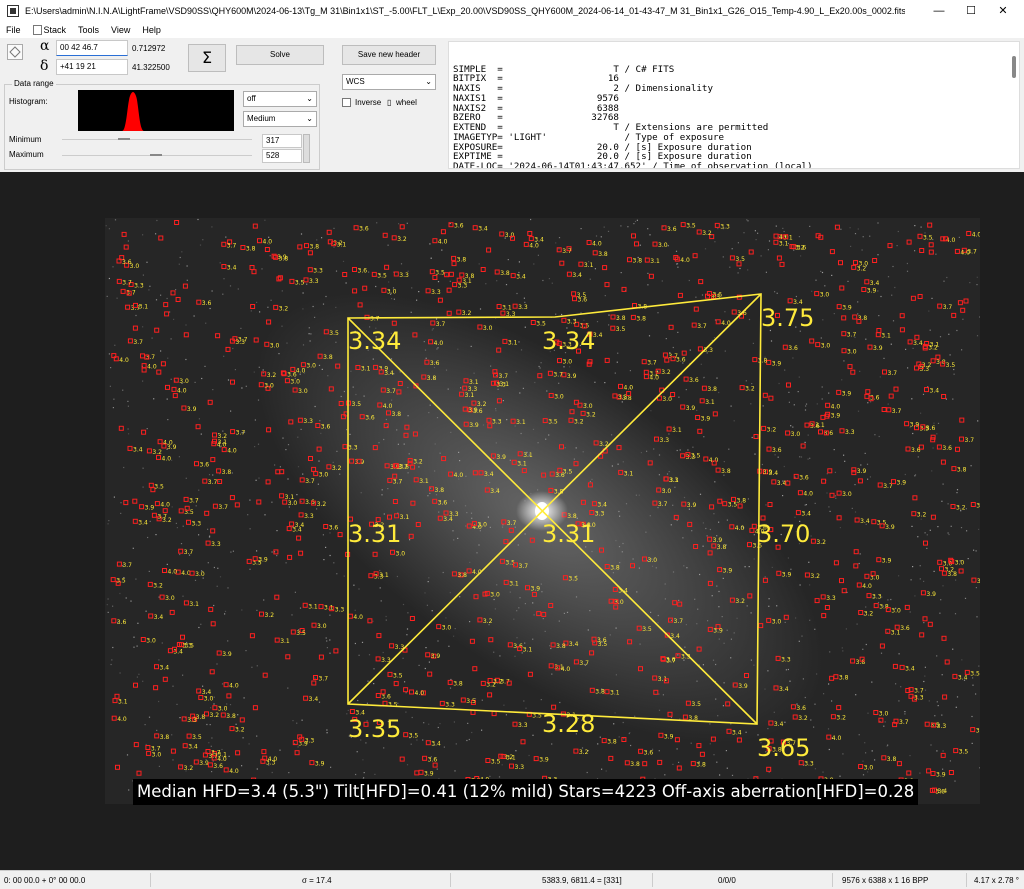 This screenshot has height=889, width=1024. Describe the element at coordinates (34, 83) in the screenshot. I see `data-range-label: Data range` at that location.